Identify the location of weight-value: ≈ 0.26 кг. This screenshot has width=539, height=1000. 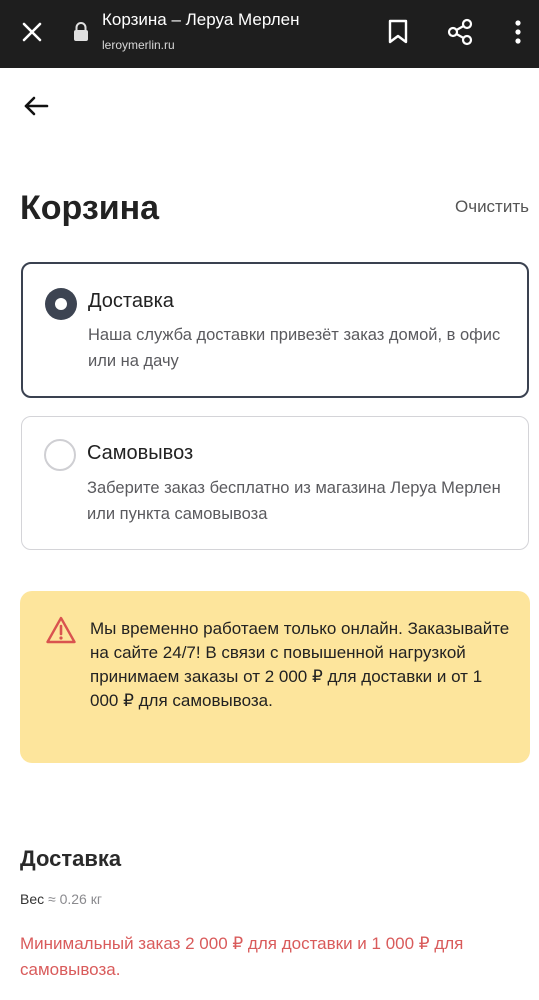
(75, 899).